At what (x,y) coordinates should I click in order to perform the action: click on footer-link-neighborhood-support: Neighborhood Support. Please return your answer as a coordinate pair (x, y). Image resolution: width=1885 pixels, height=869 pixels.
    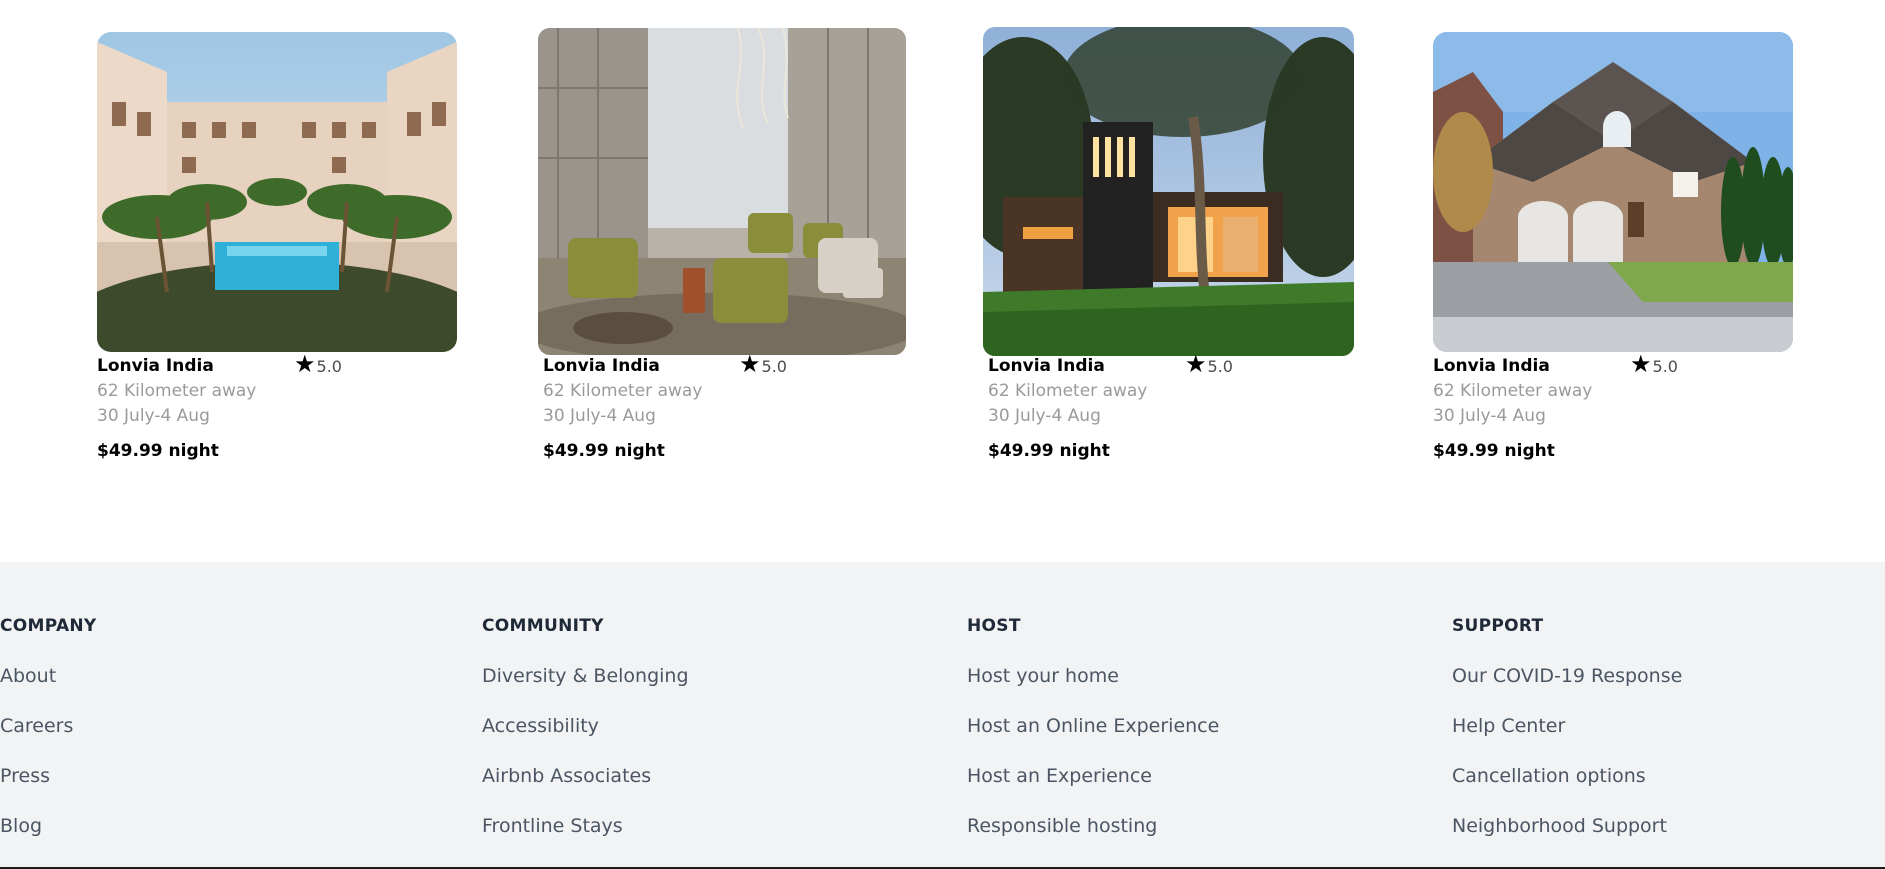
    Looking at the image, I should click on (1559, 826).